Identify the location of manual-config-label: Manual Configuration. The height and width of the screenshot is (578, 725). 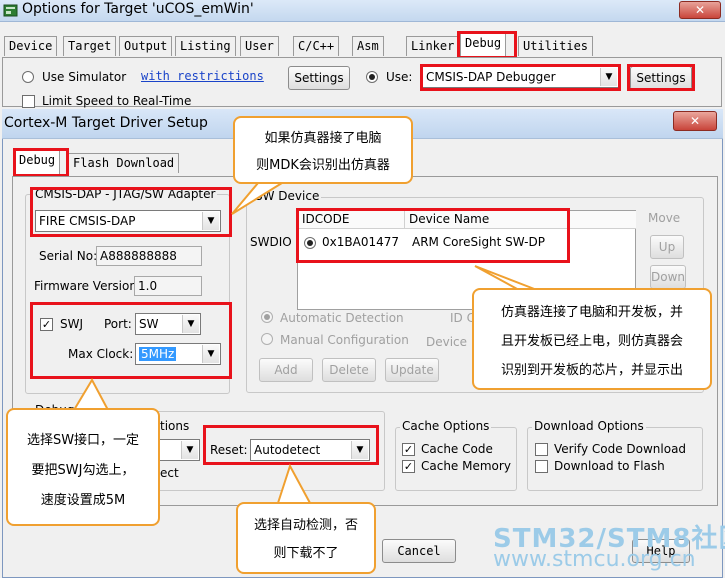
(344, 340).